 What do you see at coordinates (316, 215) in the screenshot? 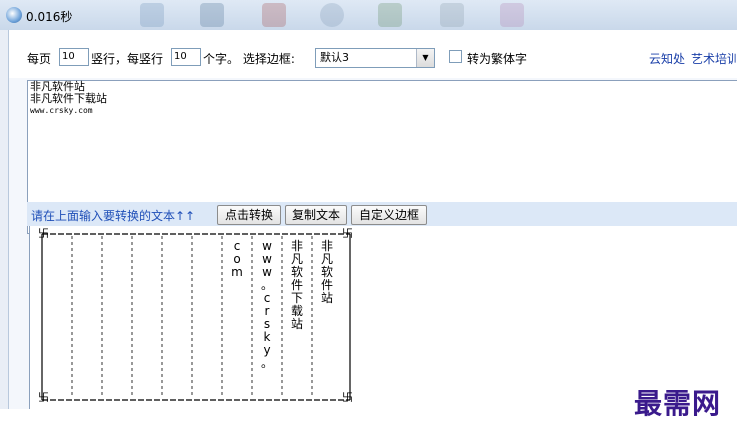
I see `copy-text-button: 复制文本` at bounding box center [316, 215].